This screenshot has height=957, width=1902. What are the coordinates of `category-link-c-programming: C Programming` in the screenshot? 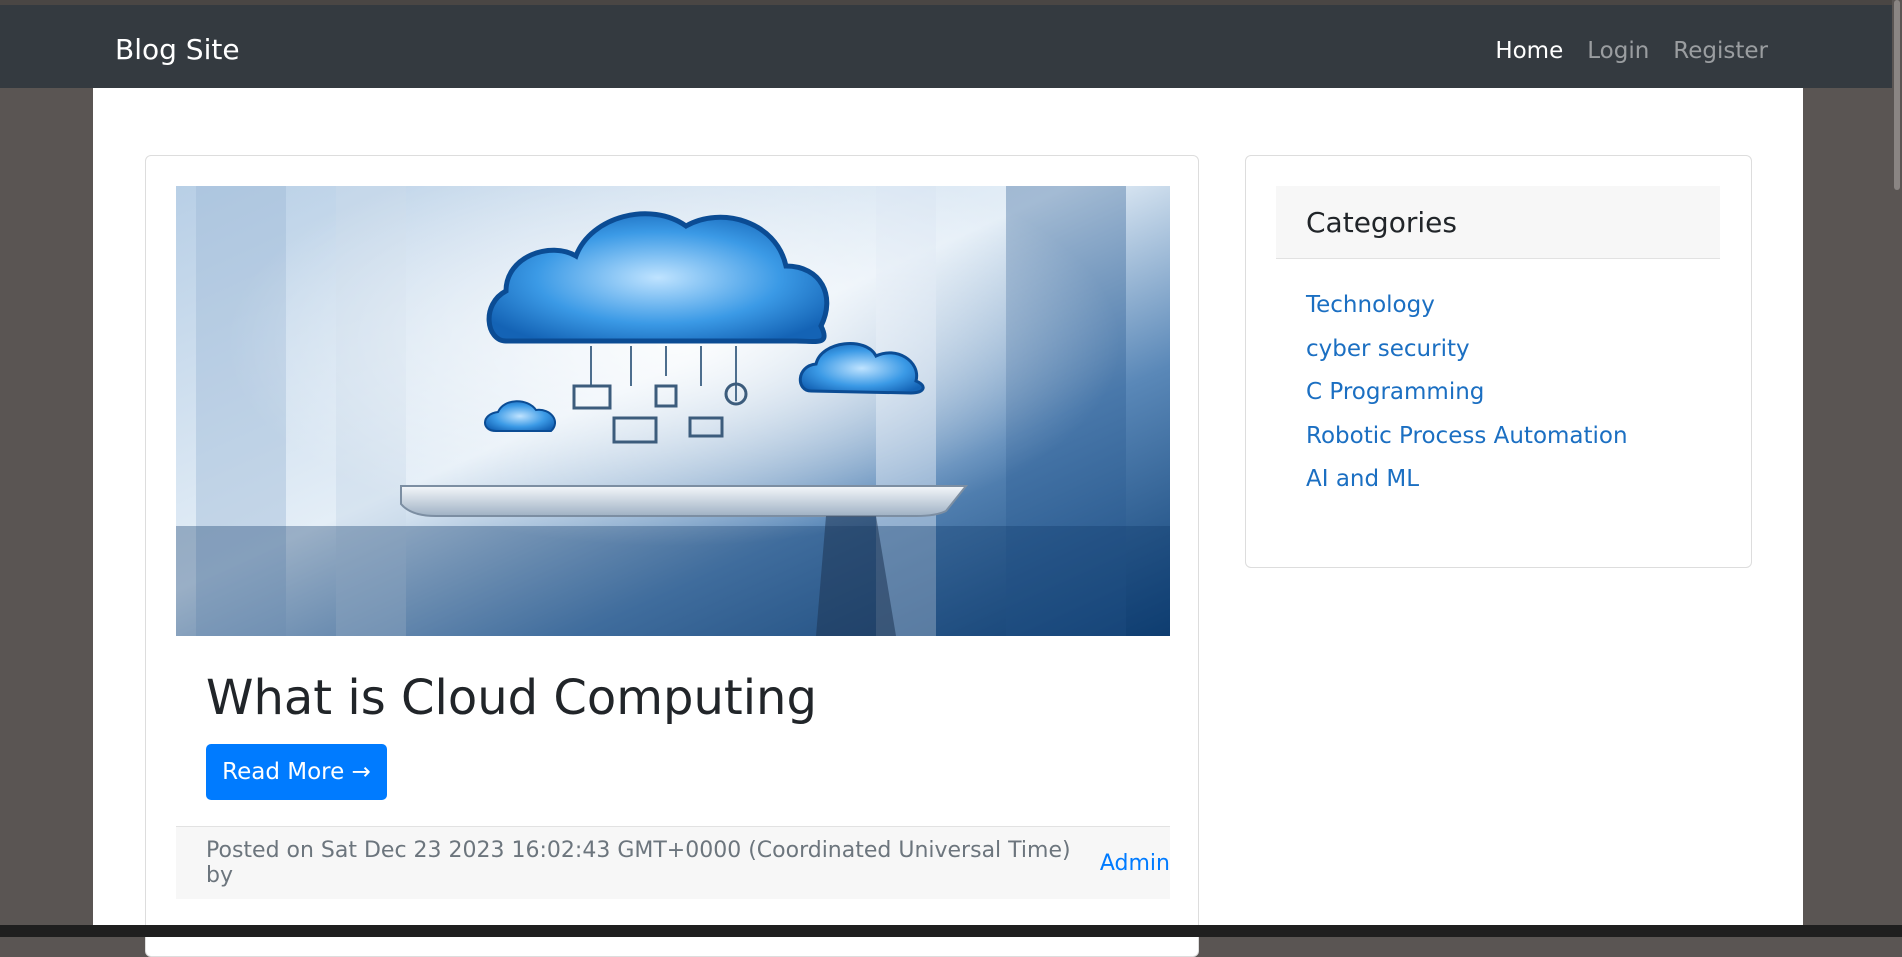 It's located at (1395, 392).